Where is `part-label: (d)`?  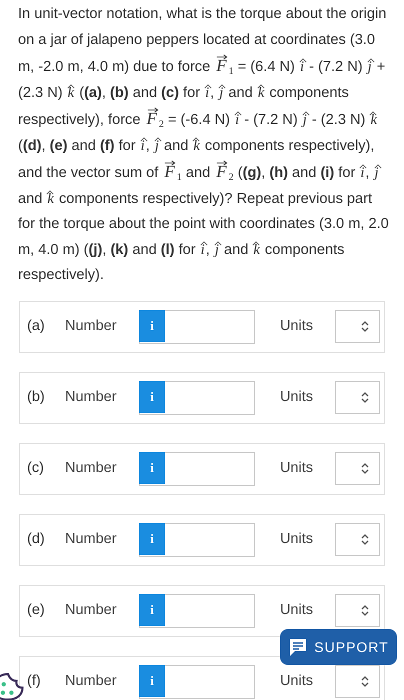
part-label: (d) is located at coordinates (36, 539).